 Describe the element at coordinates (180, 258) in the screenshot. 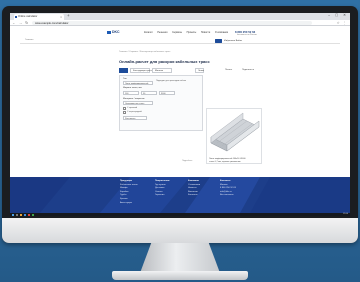

I see `monitor-stand` at that location.